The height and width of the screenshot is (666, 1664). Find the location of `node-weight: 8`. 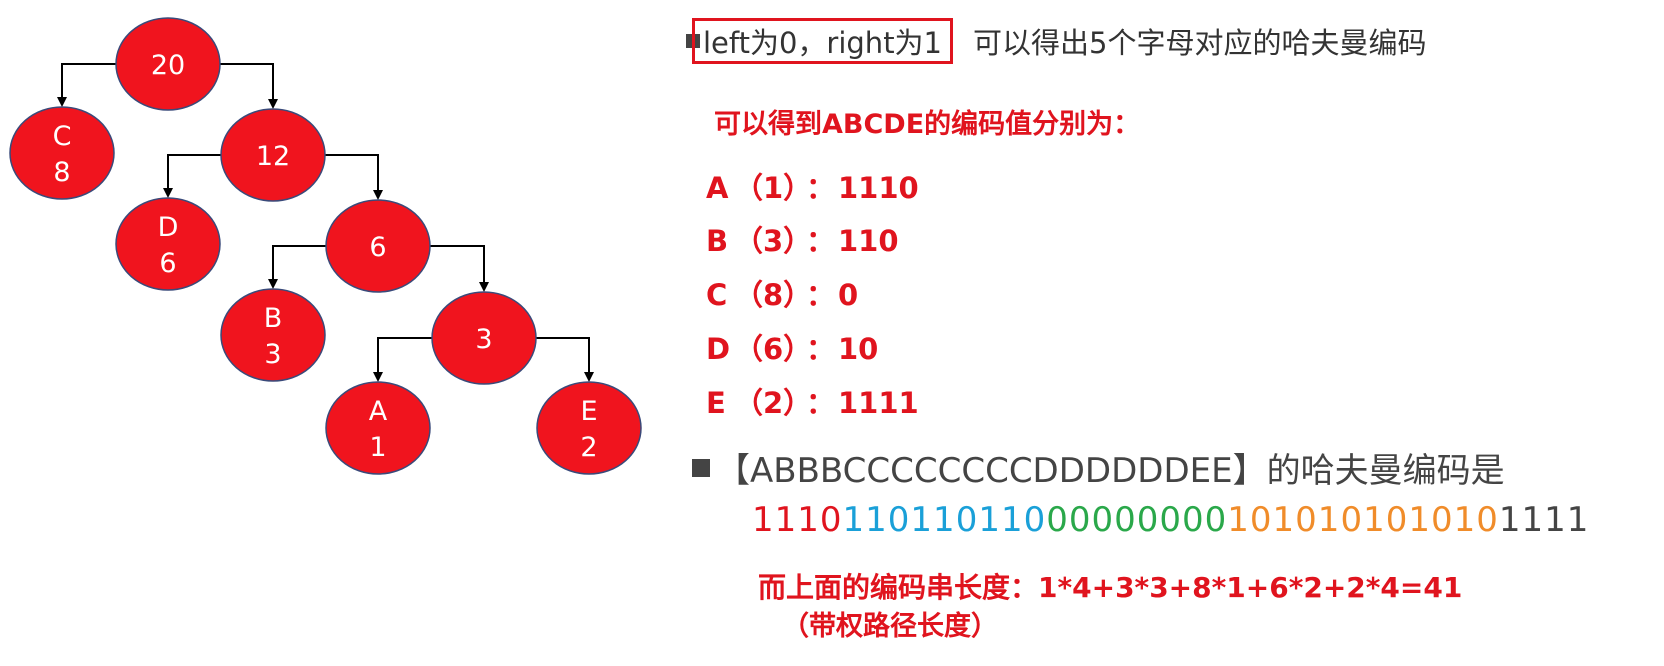

node-weight: 8 is located at coordinates (61, 172).